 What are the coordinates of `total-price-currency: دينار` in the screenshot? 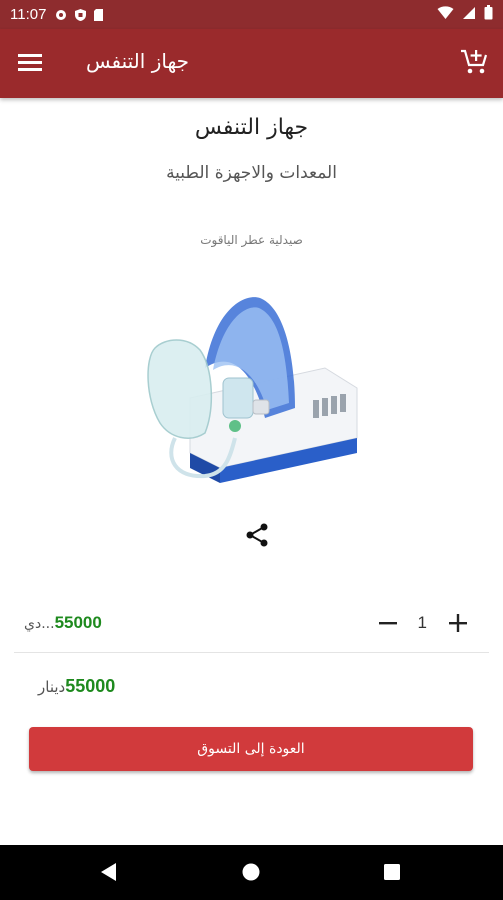 It's located at (52, 687).